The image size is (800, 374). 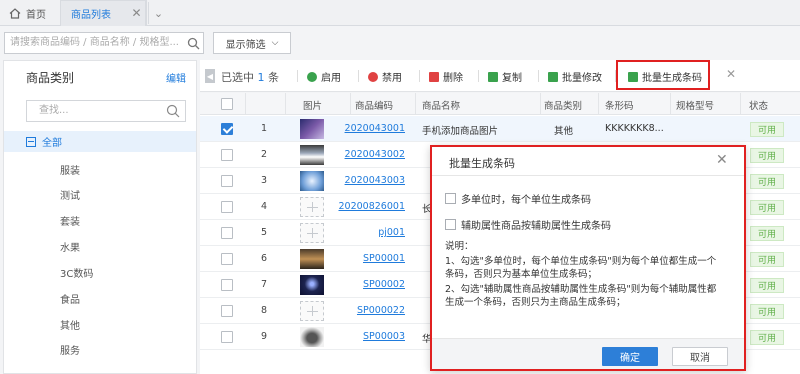 What do you see at coordinates (695, 105) in the screenshot?
I see `header-spec: 规格型号` at bounding box center [695, 105].